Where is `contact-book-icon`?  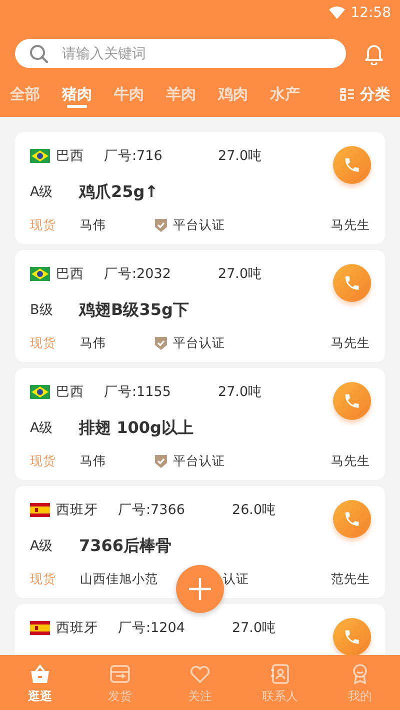 contact-book-icon is located at coordinates (280, 674).